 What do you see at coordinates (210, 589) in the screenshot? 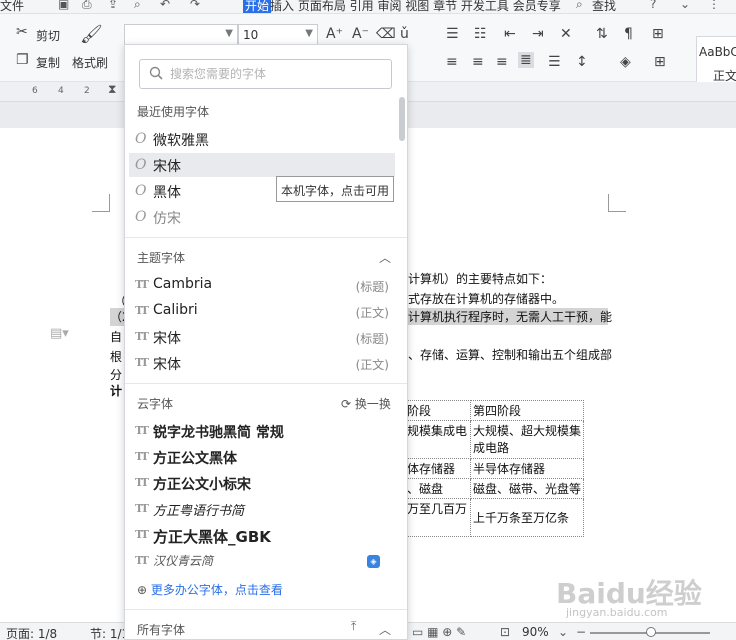
I see `more-fonts-link: ⊕ 更多办公字体，点击查看` at bounding box center [210, 589].